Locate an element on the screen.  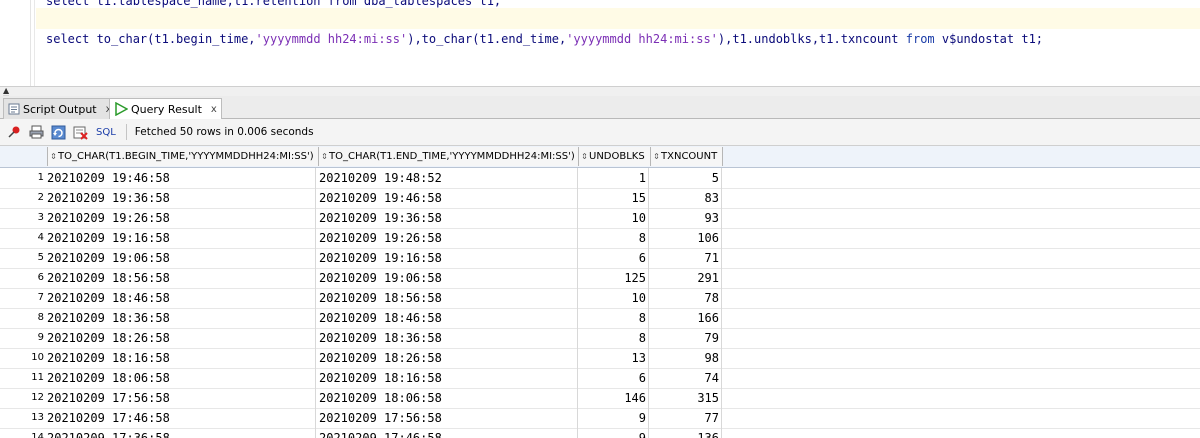
refresh-icon is located at coordinates (58, 132).